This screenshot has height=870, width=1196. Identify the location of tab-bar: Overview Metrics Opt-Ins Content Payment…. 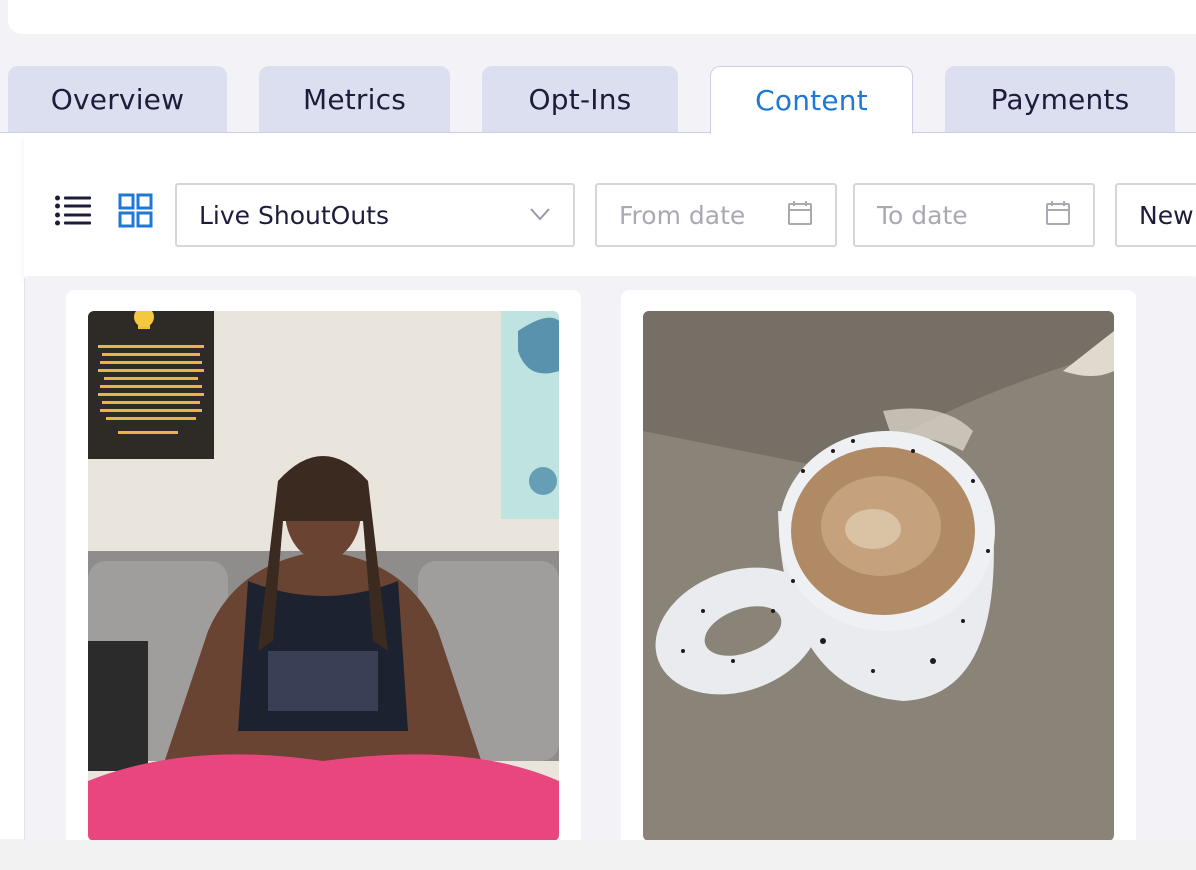
(598, 100).